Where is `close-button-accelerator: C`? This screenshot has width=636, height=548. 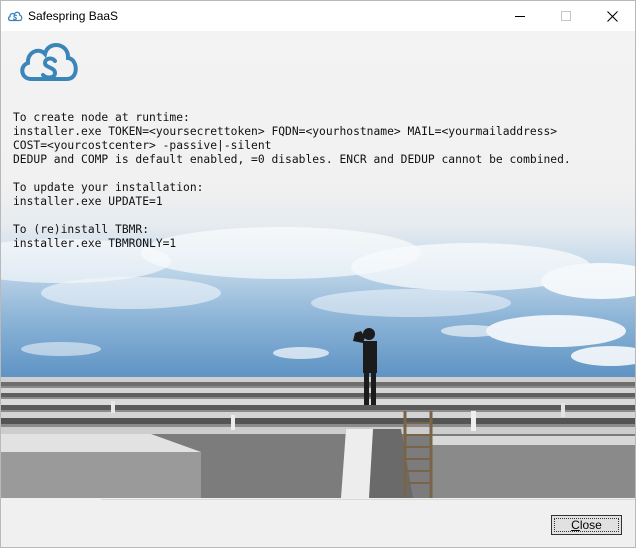 close-button-accelerator: C is located at coordinates (575, 525).